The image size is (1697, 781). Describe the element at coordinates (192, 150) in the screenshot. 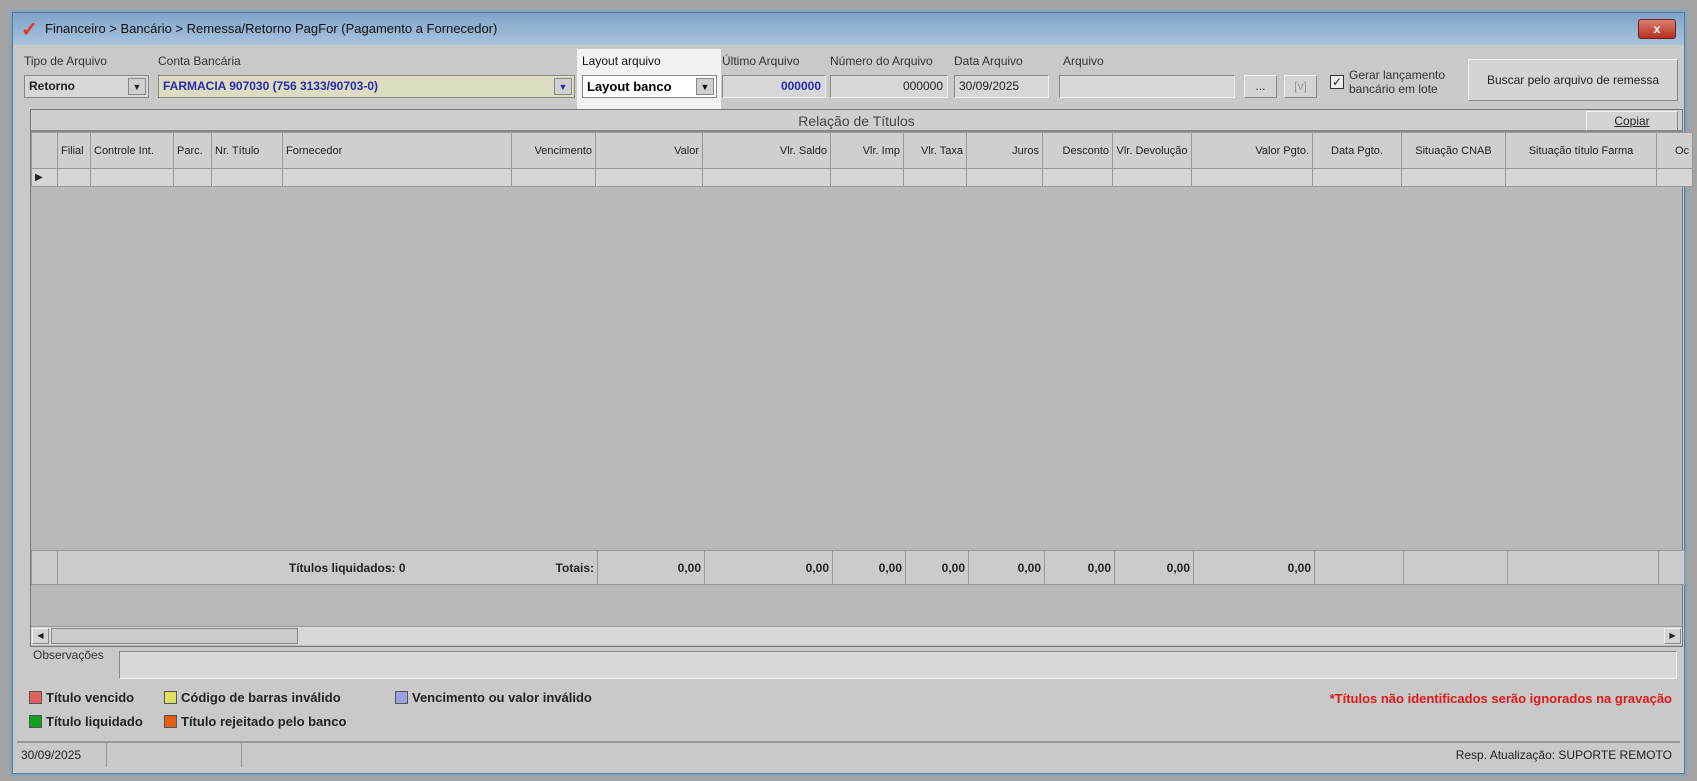

I see `column-header: Parc.` at that location.